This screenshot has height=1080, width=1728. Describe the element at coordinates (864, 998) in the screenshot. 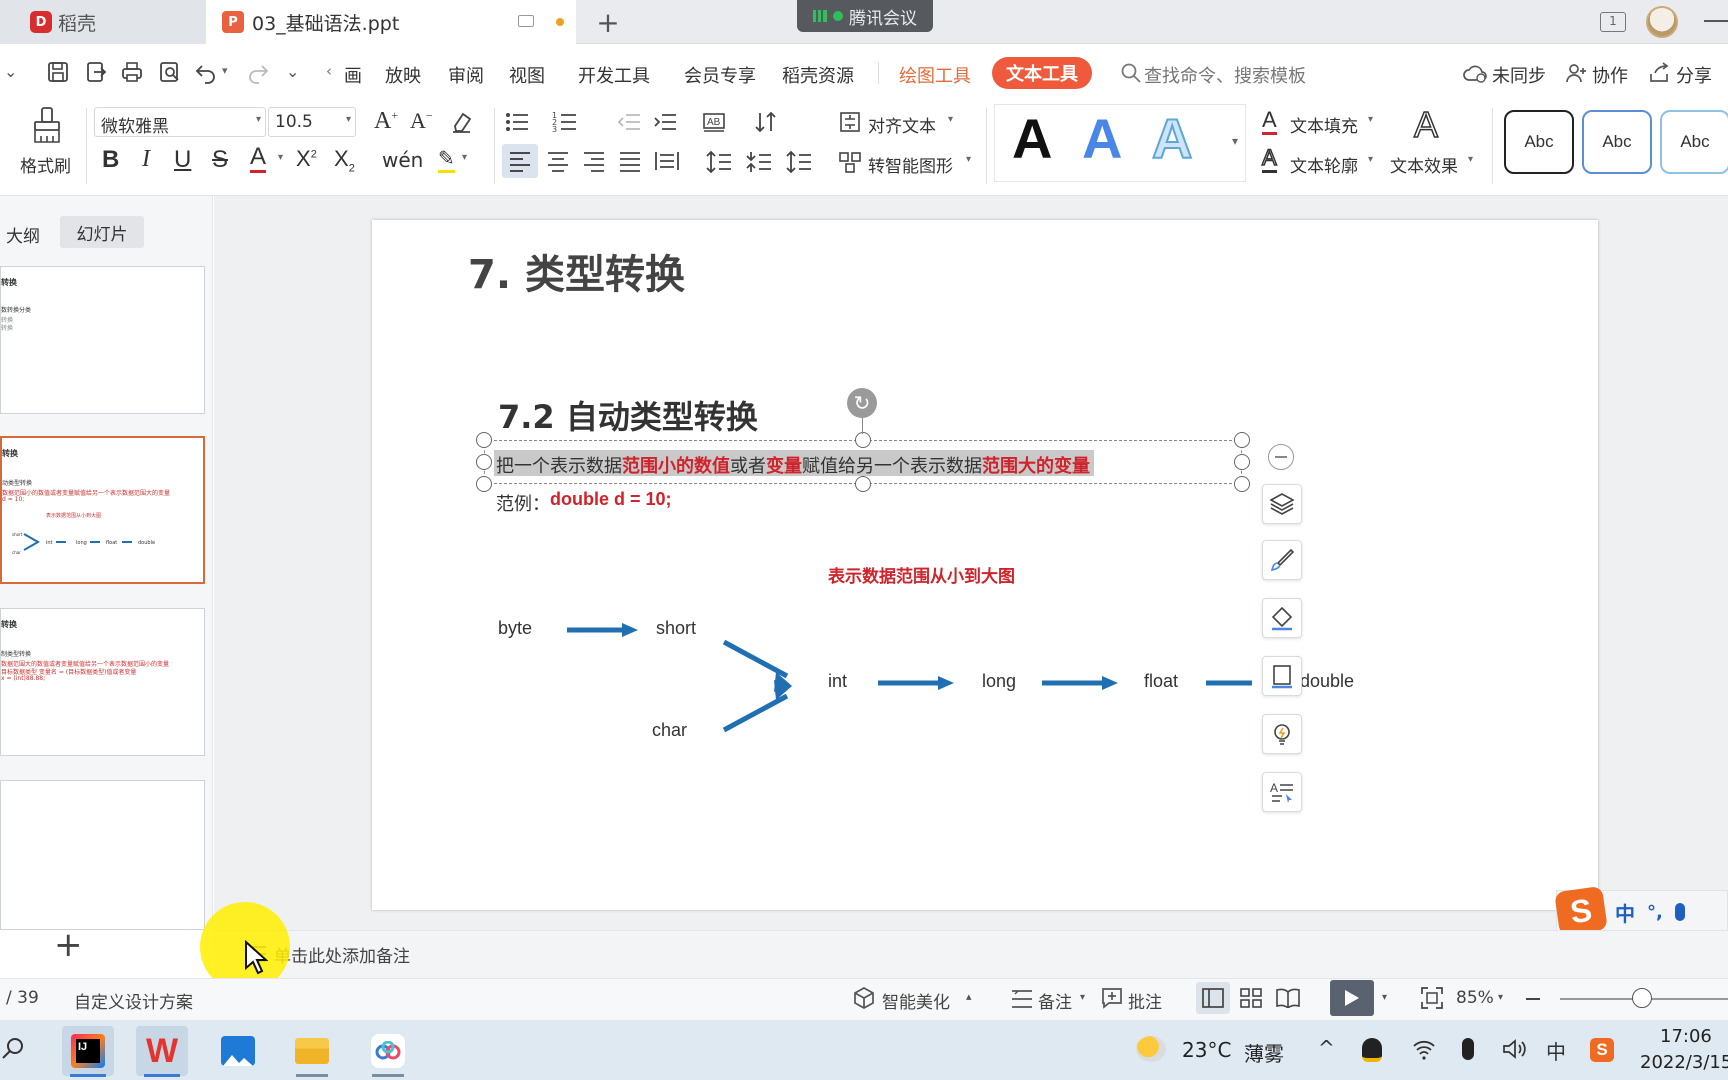

I see `smart-beautify-icon` at that location.